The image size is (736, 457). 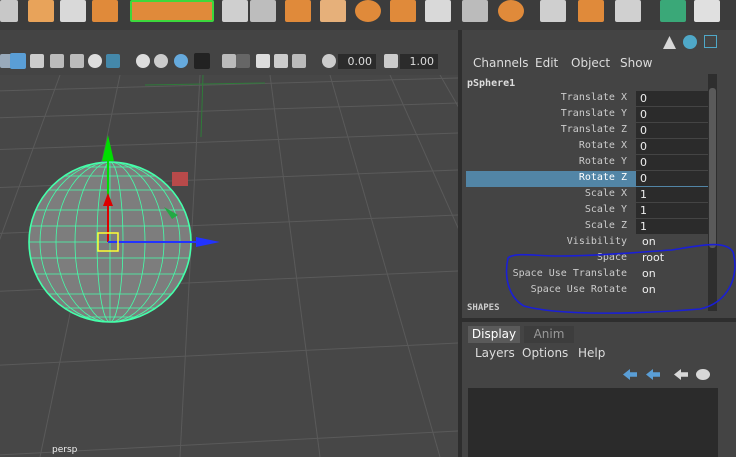 I want to click on layer-editor-divider, so click(x=599, y=320).